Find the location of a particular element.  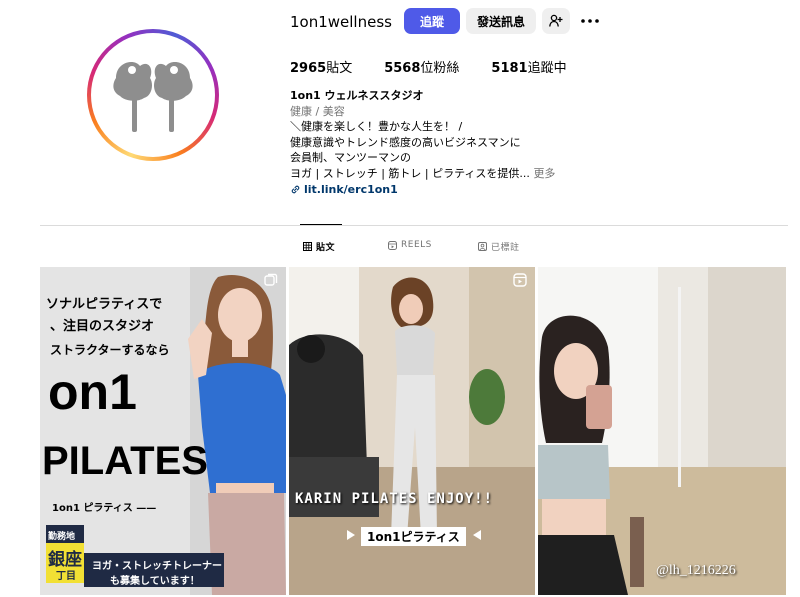

following-count: 5181追蹤中 is located at coordinates (528, 66).